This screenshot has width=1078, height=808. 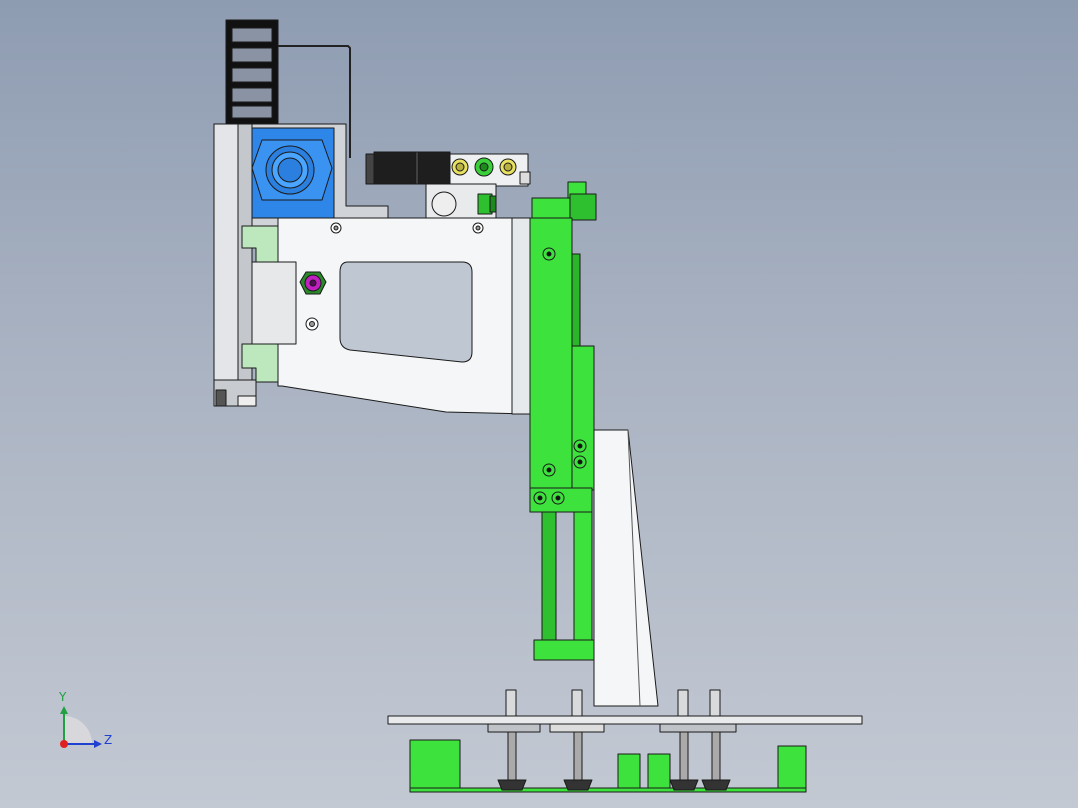 I want to click on x-axis-dot, so click(x=64, y=744).